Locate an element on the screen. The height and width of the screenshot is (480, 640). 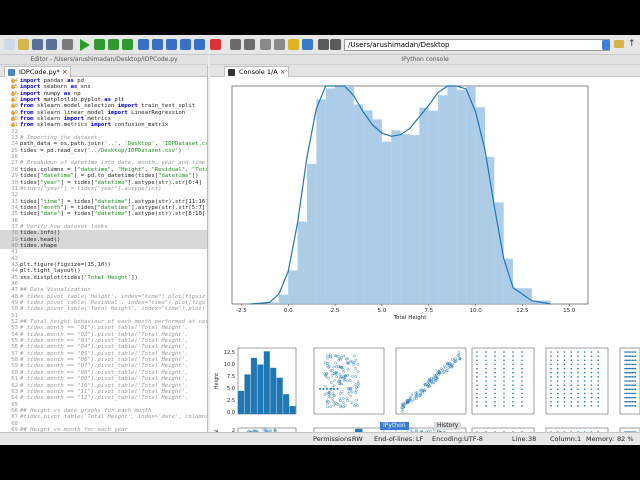
tab-history-log: History log is located at coordinates (448, 429).